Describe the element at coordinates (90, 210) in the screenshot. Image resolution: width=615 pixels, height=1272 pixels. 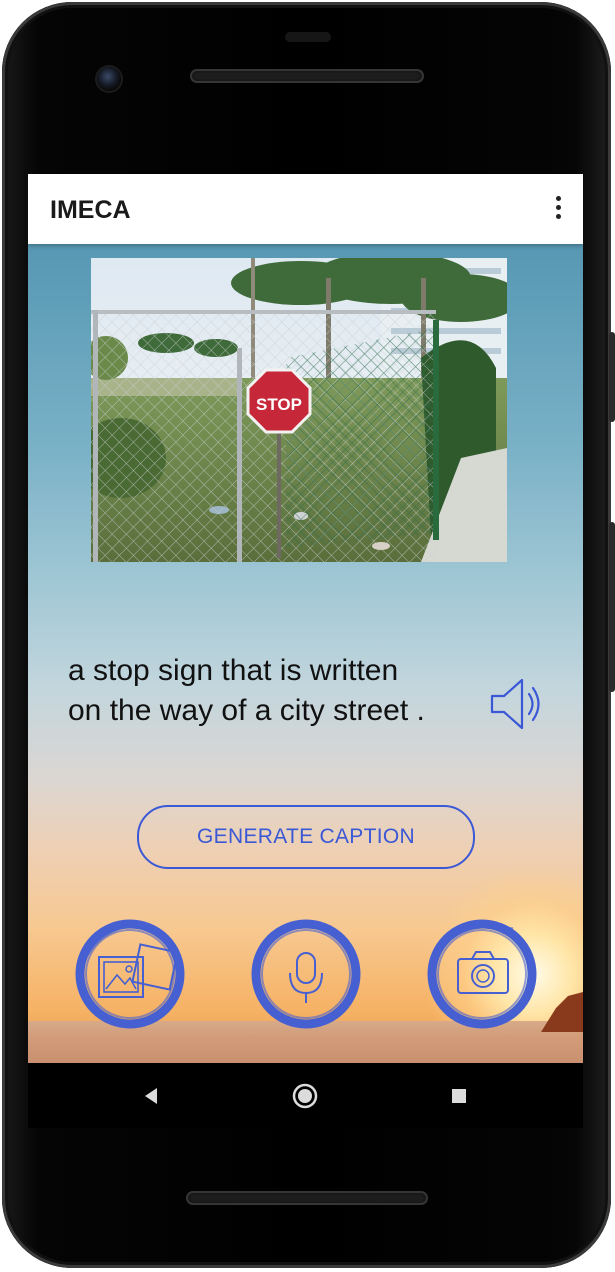
I see `app-title: IMECA` at that location.